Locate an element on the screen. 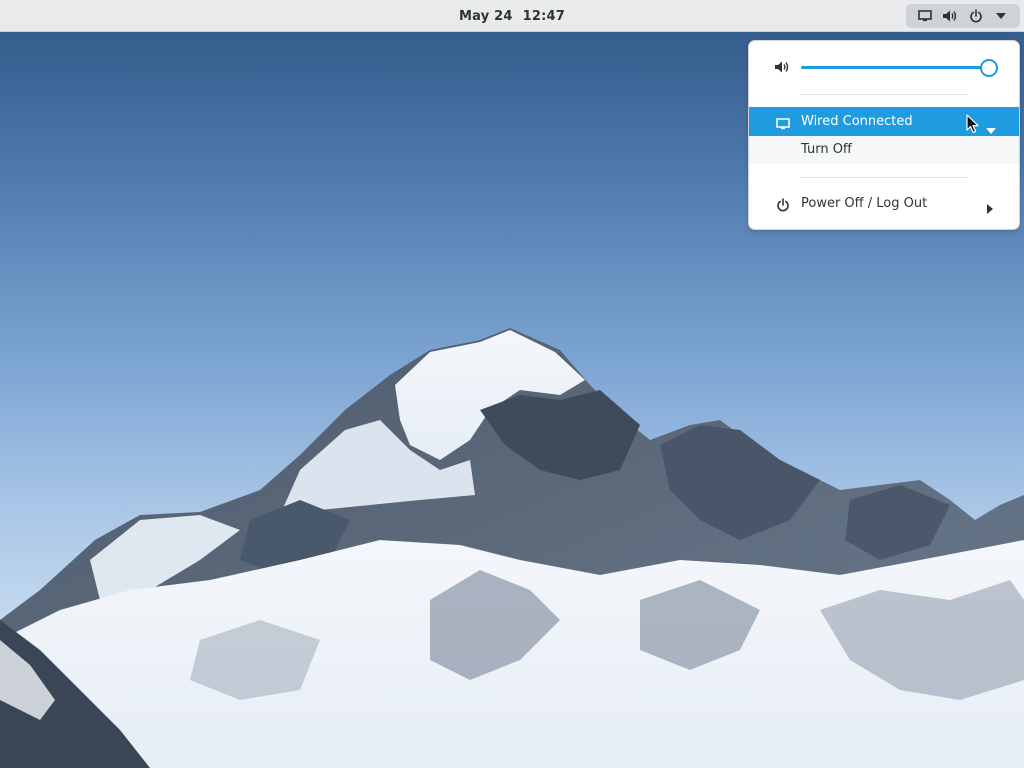 This screenshot has height=768, width=1024. system-status-area is located at coordinates (963, 16).